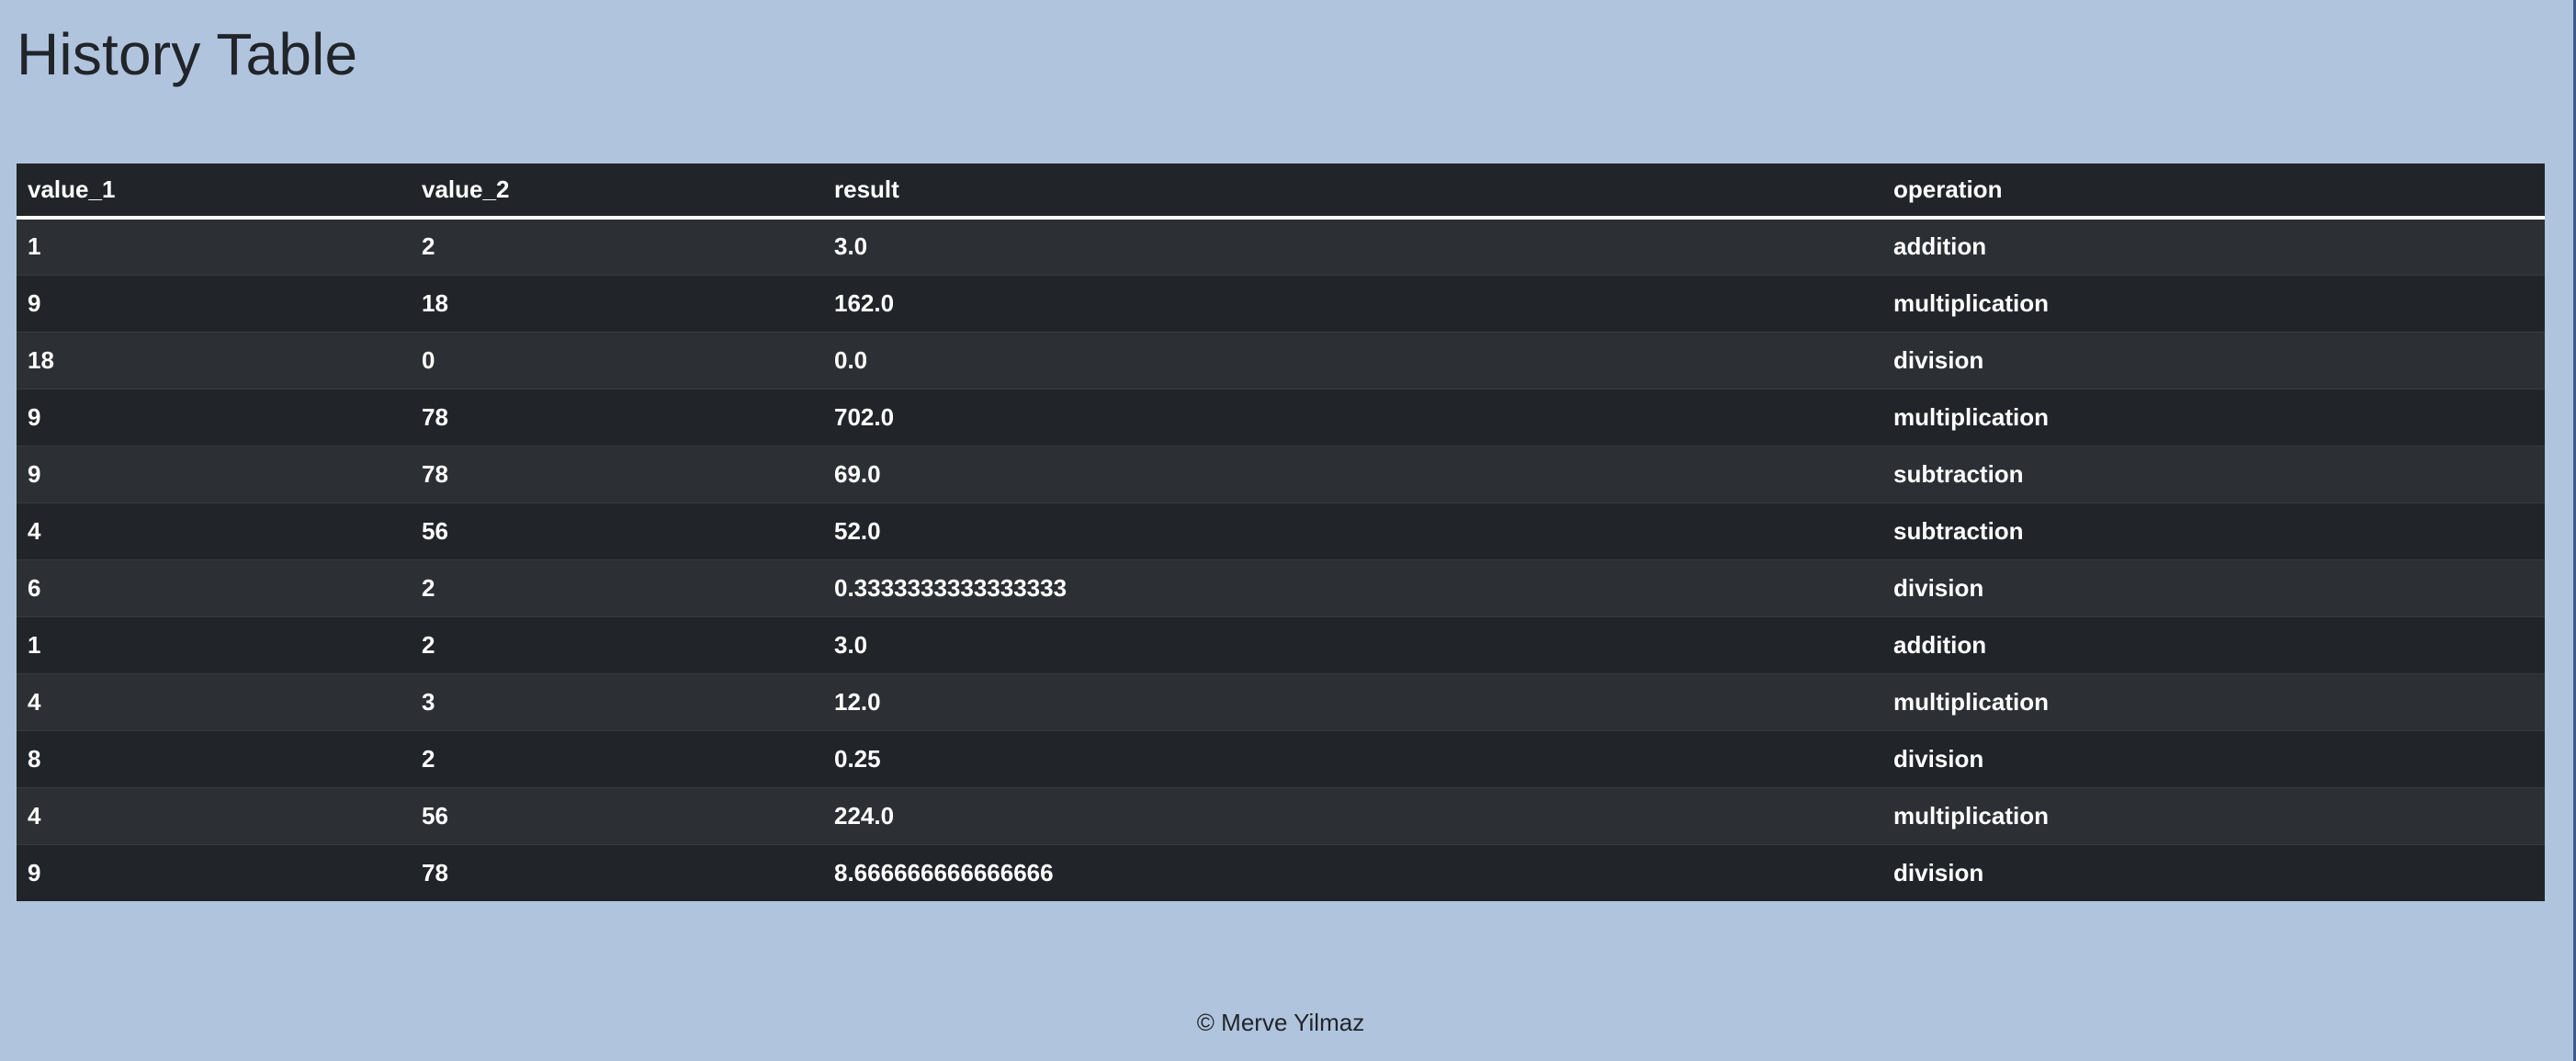 This screenshot has width=2576, height=1061. Describe the element at coordinates (1352, 815) in the screenshot. I see `cell-result: 224.0` at that location.